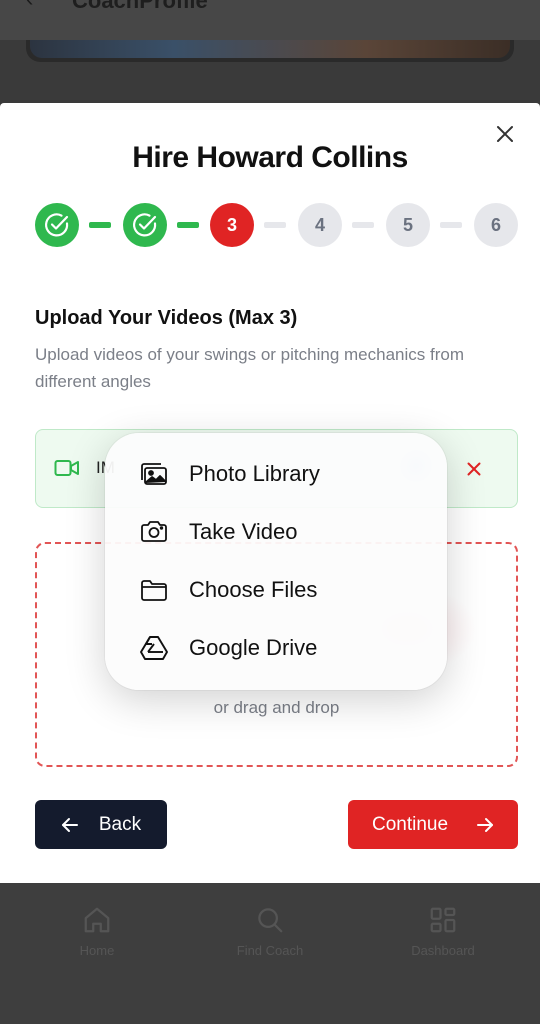 This screenshot has width=540, height=1024. Describe the element at coordinates (254, 473) in the screenshot. I see `menu-item-label: Photo Library` at that location.